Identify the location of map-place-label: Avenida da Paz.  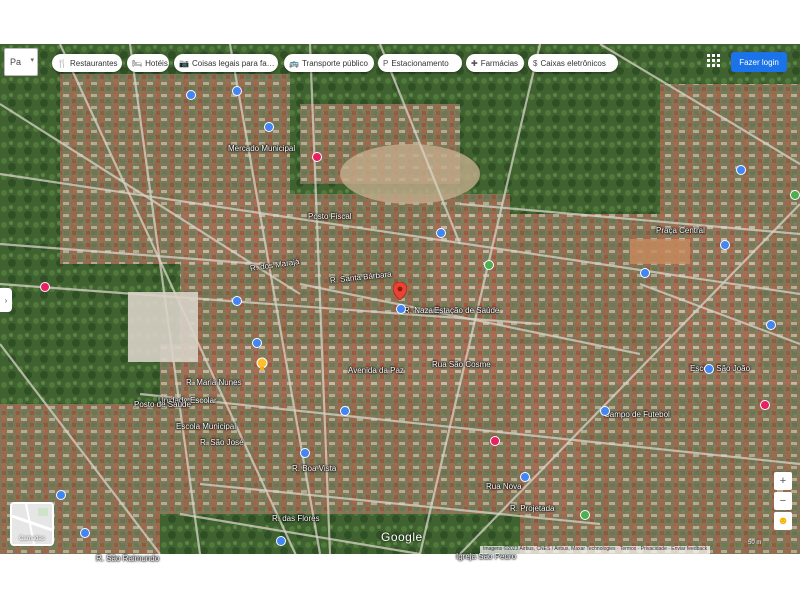
(376, 370).